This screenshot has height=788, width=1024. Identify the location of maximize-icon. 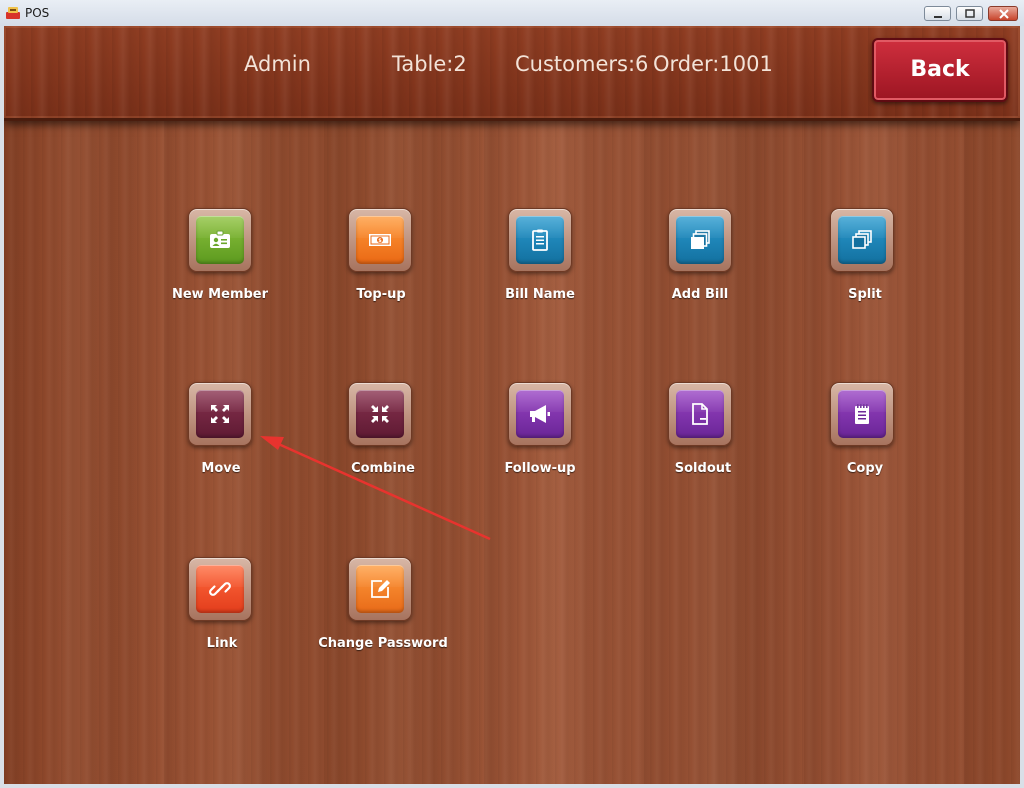
(970, 13).